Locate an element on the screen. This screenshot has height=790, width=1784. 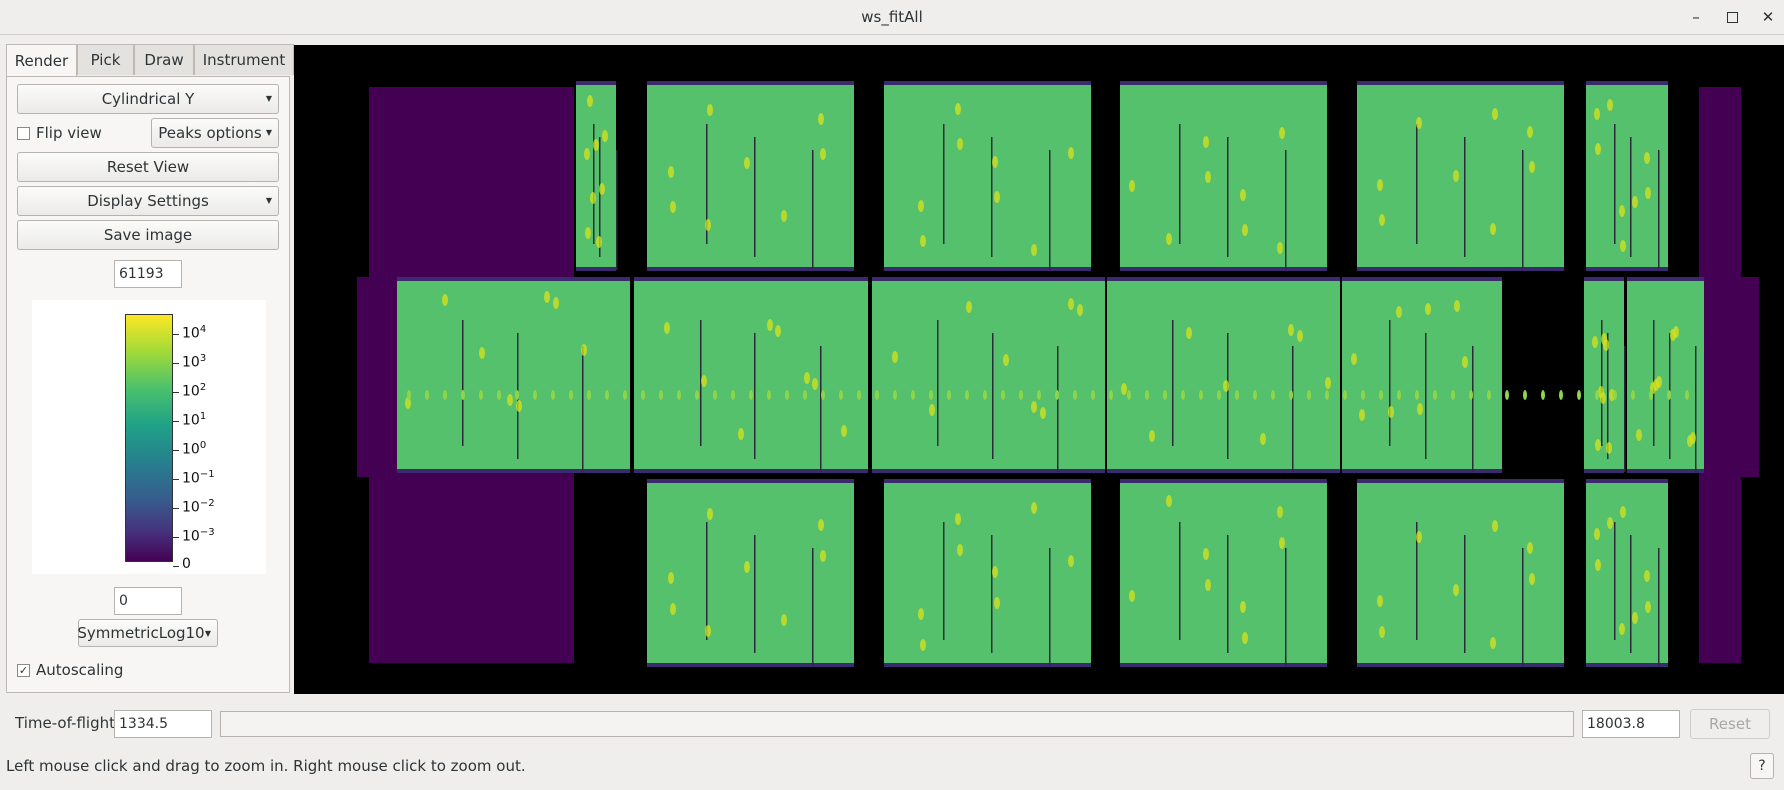
autoscaling-checkbox: ✓ is located at coordinates (23, 670).